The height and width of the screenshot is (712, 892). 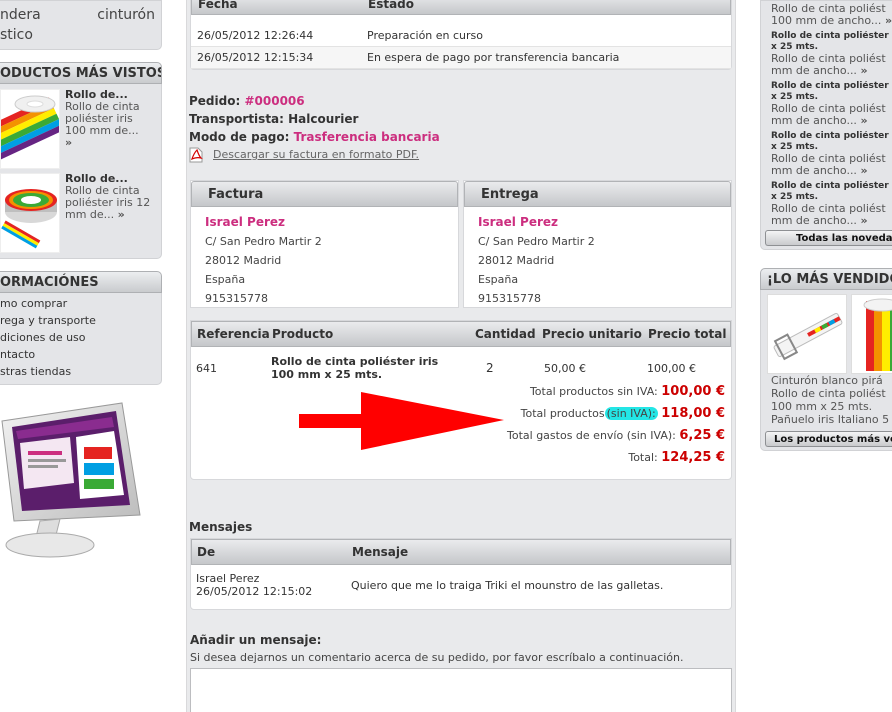 What do you see at coordinates (81, 25) in the screenshot?
I see `category-block: ndera cinturón stico` at bounding box center [81, 25].